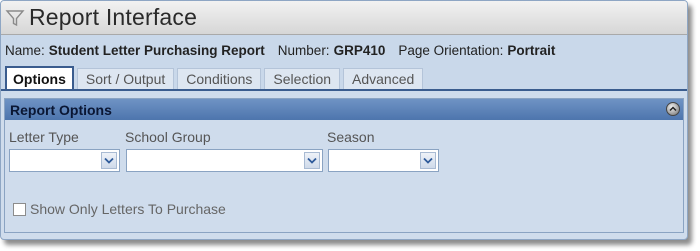 The height and width of the screenshot is (251, 700). What do you see at coordinates (64, 160) in the screenshot?
I see `letter-type-select` at bounding box center [64, 160].